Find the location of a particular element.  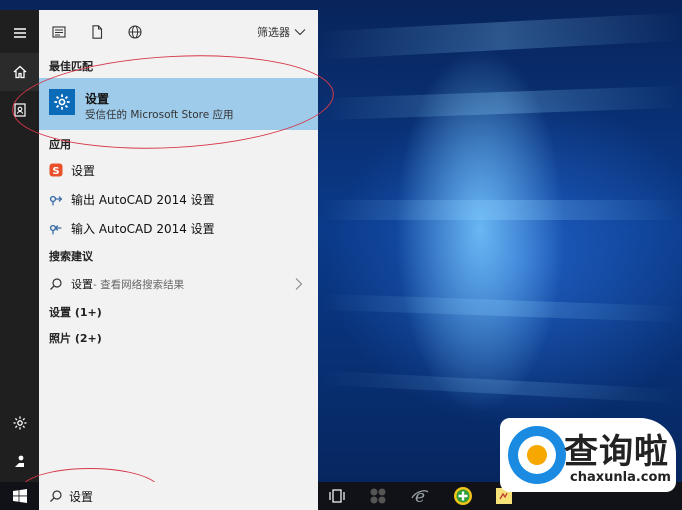

svg-text: e is located at coordinates (420, 496).